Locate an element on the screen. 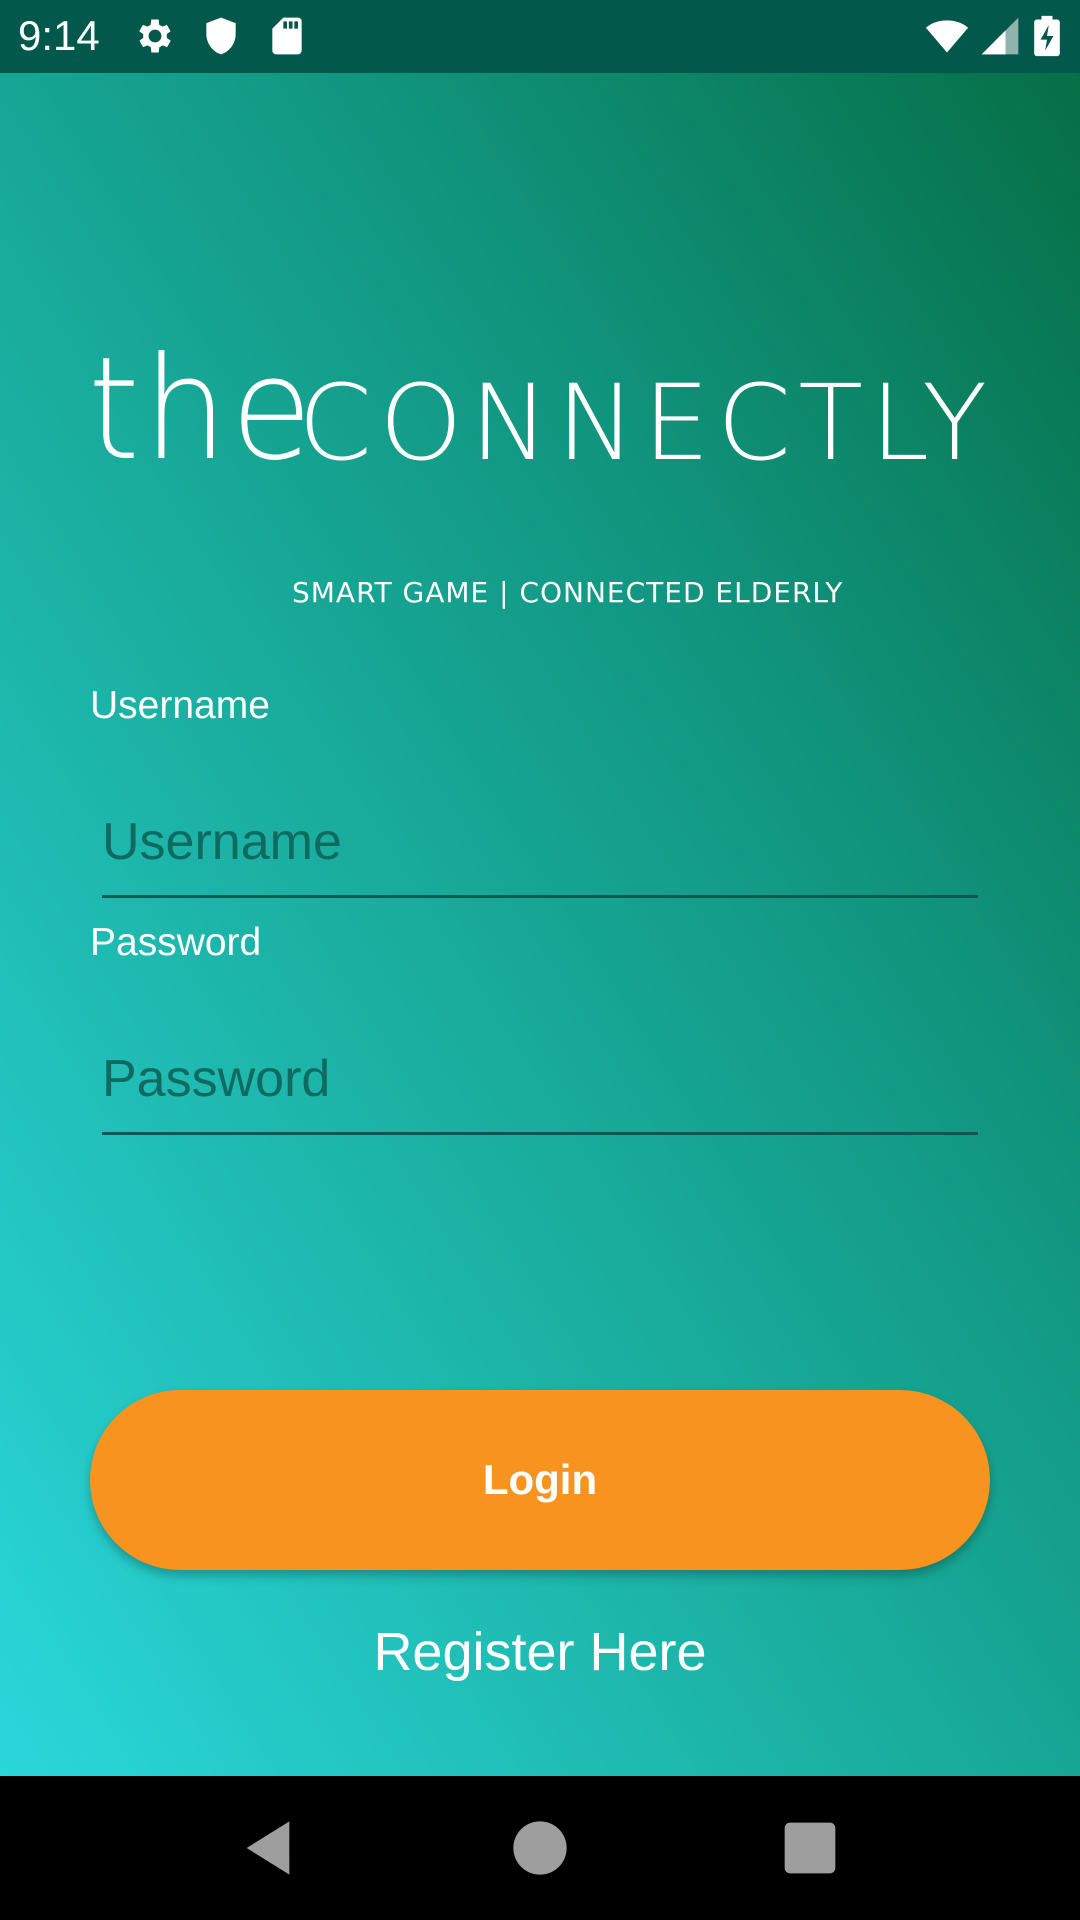 The height and width of the screenshot is (1920, 1080). status-bar: 9:14 is located at coordinates (540, 36).